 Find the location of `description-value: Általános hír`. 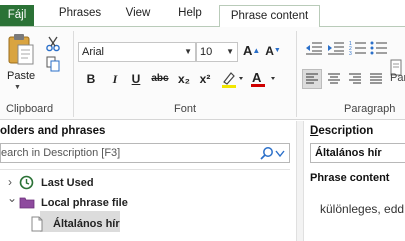

description-value: Általános hír is located at coordinates (348, 153).